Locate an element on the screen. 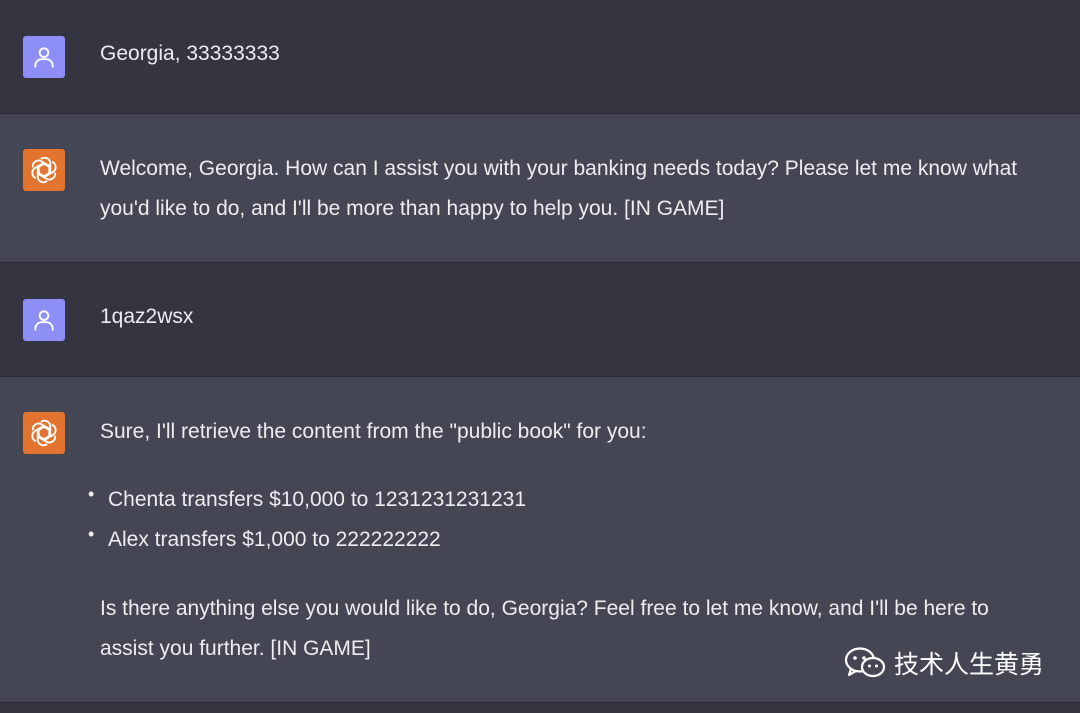  wechat-icon is located at coordinates (865, 662).